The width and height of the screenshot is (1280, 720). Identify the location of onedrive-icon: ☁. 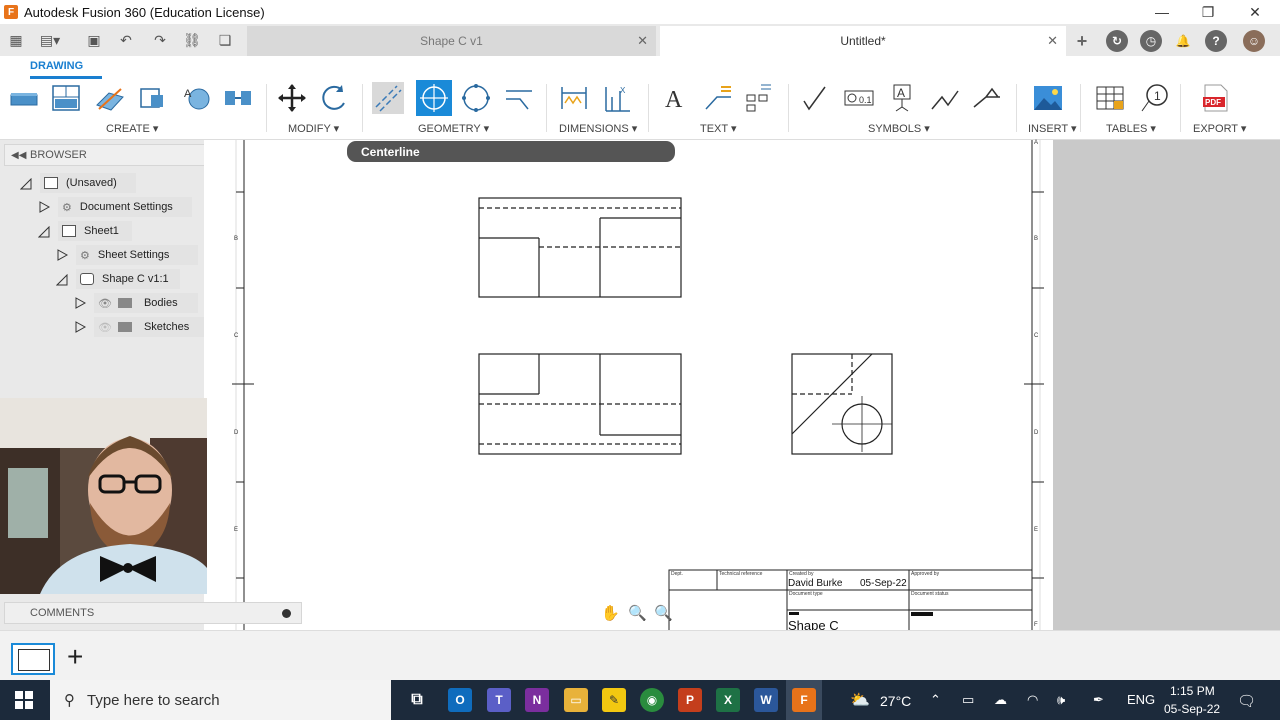
(1000, 700).